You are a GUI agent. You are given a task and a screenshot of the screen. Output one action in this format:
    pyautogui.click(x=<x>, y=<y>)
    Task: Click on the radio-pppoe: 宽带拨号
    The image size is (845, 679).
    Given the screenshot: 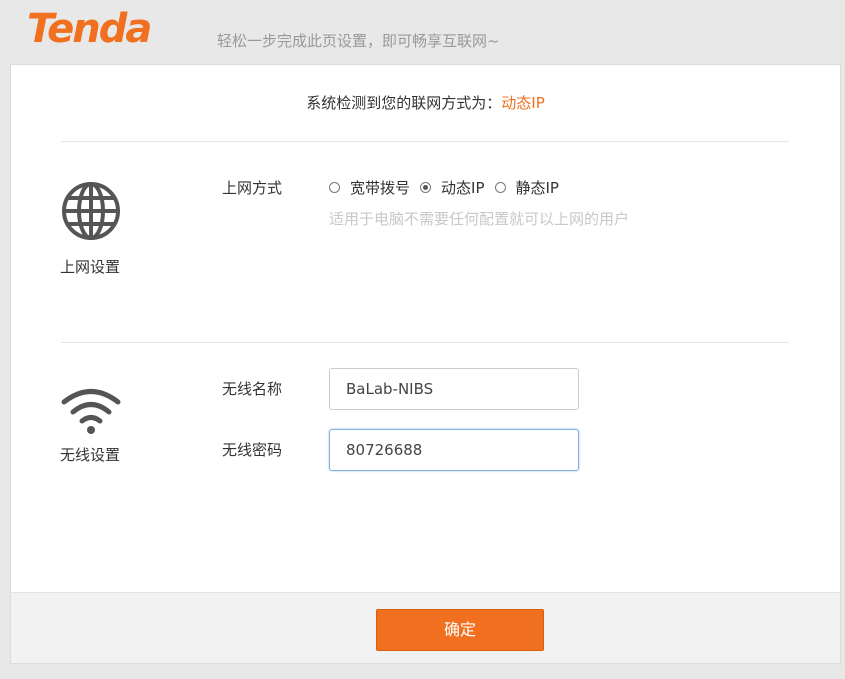 What is the action you would take?
    pyautogui.click(x=369, y=187)
    